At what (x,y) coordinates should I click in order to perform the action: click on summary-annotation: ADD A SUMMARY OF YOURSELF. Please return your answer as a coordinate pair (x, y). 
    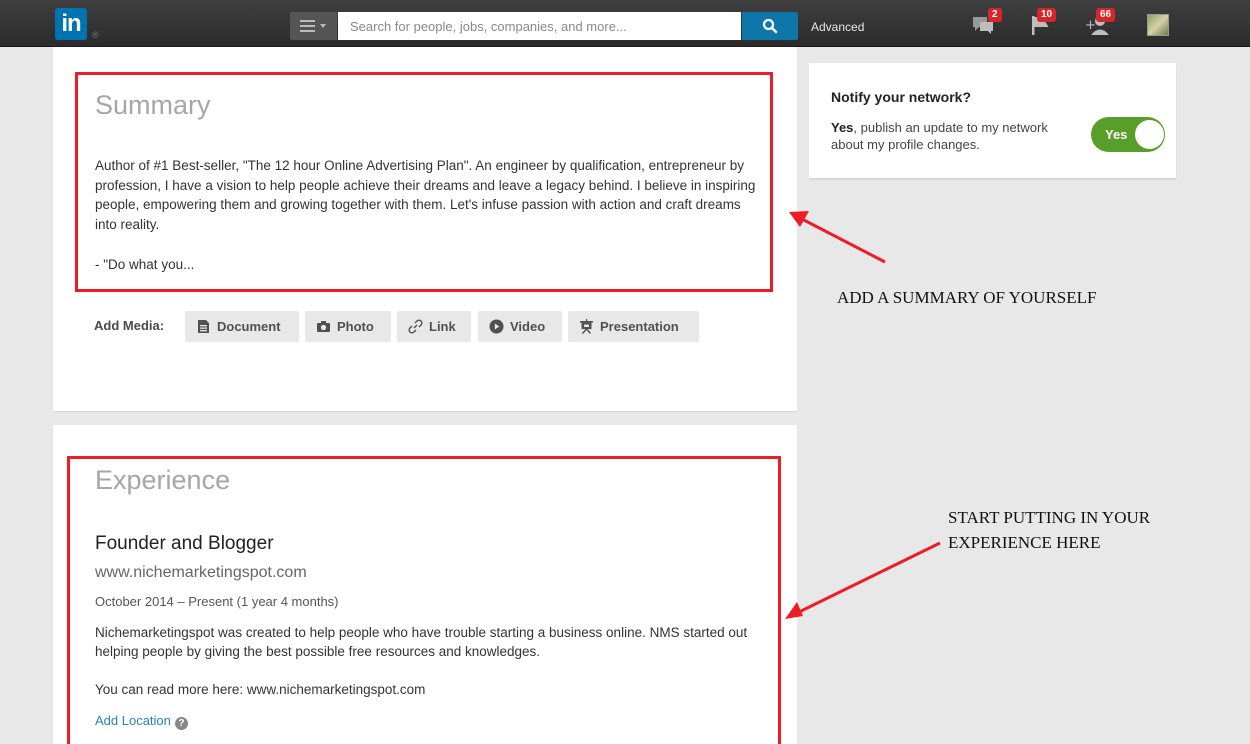
    Looking at the image, I should click on (967, 297).